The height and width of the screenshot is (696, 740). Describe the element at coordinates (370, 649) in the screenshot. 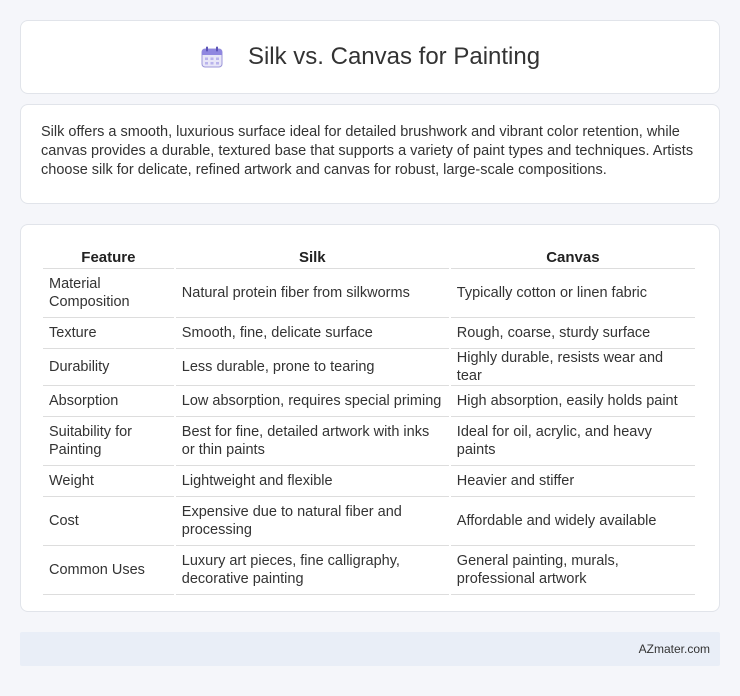

I see `footer: AZmater.com` at that location.